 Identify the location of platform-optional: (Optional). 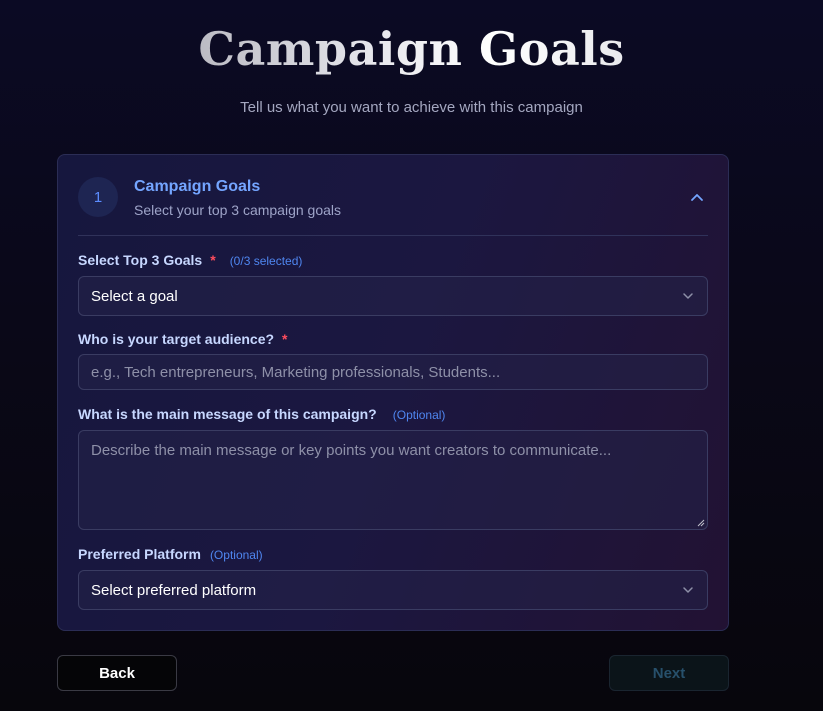
(236, 555).